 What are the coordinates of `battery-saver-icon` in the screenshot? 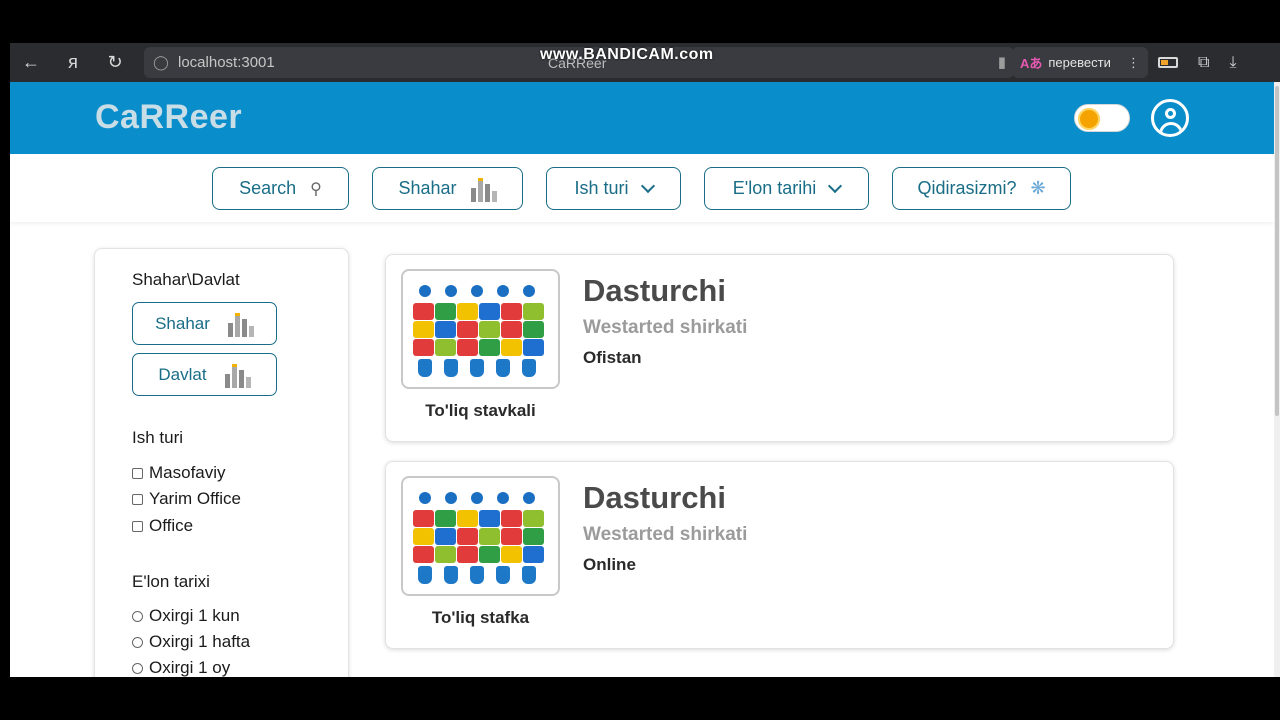 It's located at (1168, 62).